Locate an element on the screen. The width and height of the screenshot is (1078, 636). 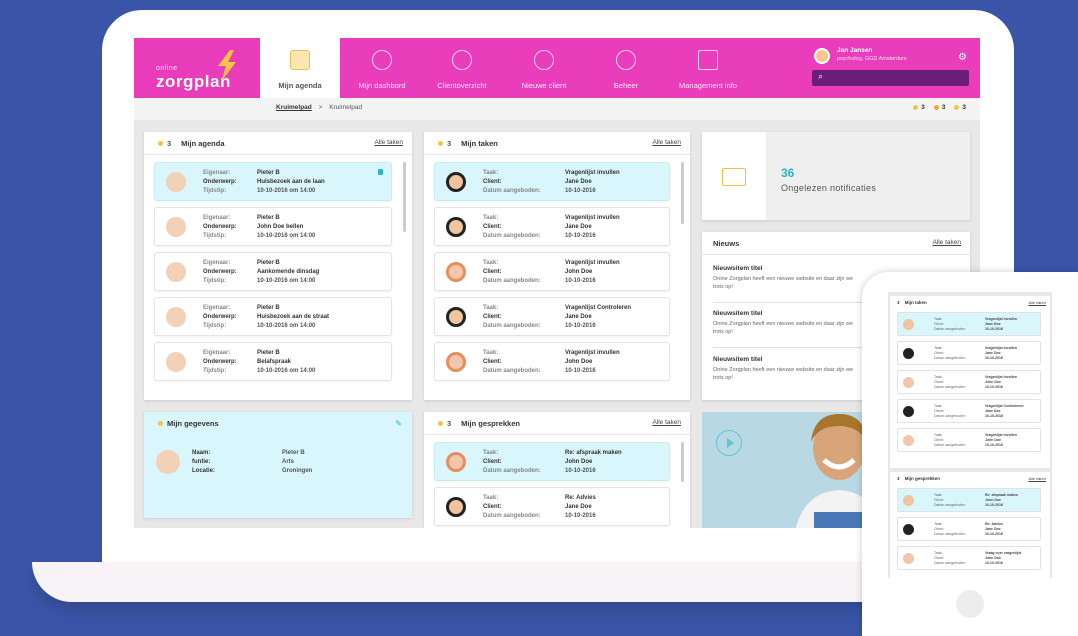
field-value: 10-10-2016 om 14:00 is located at coordinates (286, 326).